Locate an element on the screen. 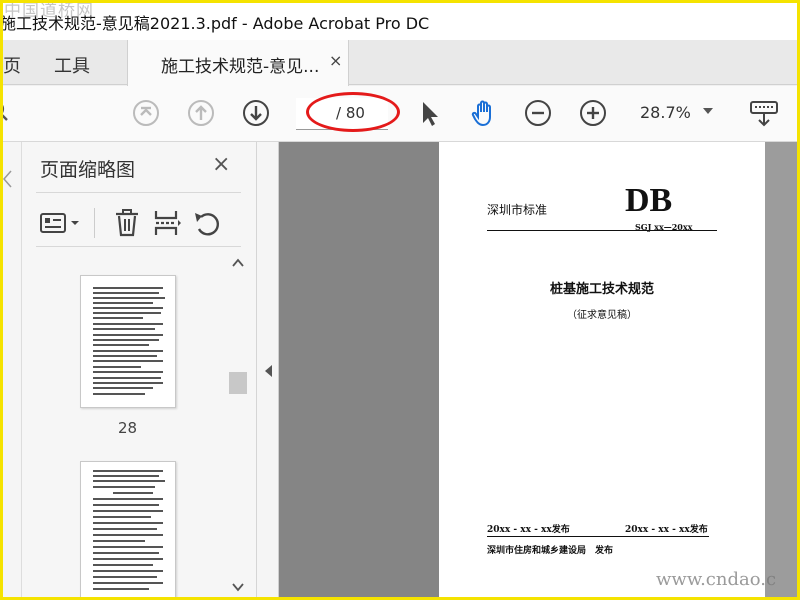 The height and width of the screenshot is (600, 800). first-page-icon is located at coordinates (146, 113).